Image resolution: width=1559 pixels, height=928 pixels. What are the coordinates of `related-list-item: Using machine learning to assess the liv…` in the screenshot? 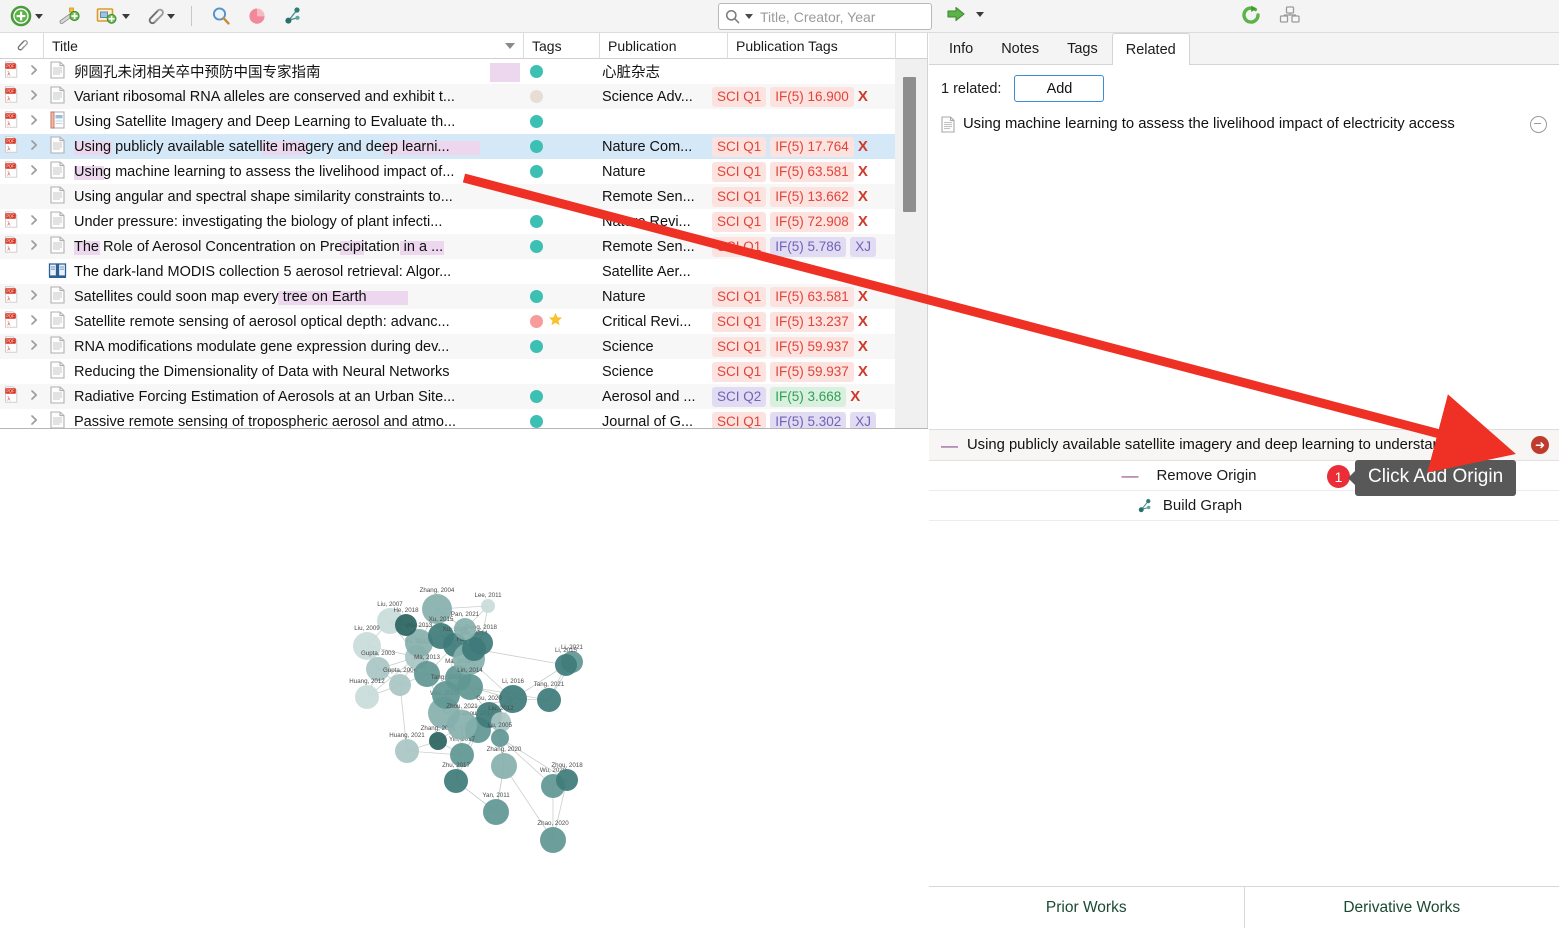 It's located at (1244, 124).